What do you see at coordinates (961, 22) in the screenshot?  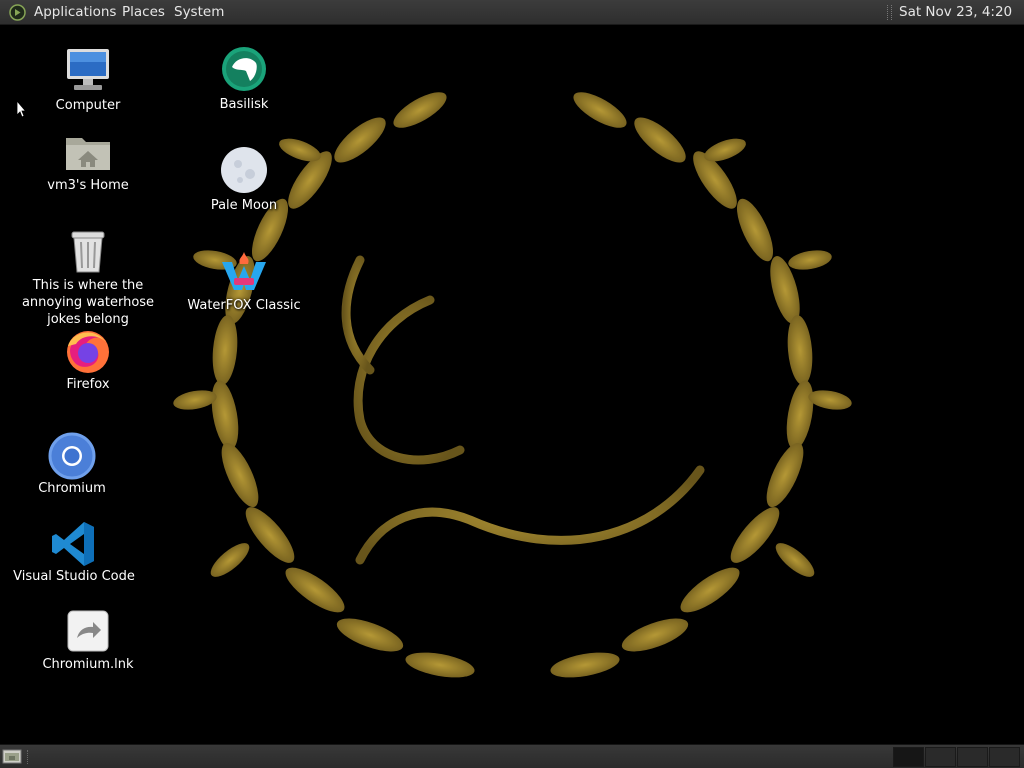 I see `clock: Sat Nov 23, 4:20 PM` at bounding box center [961, 22].